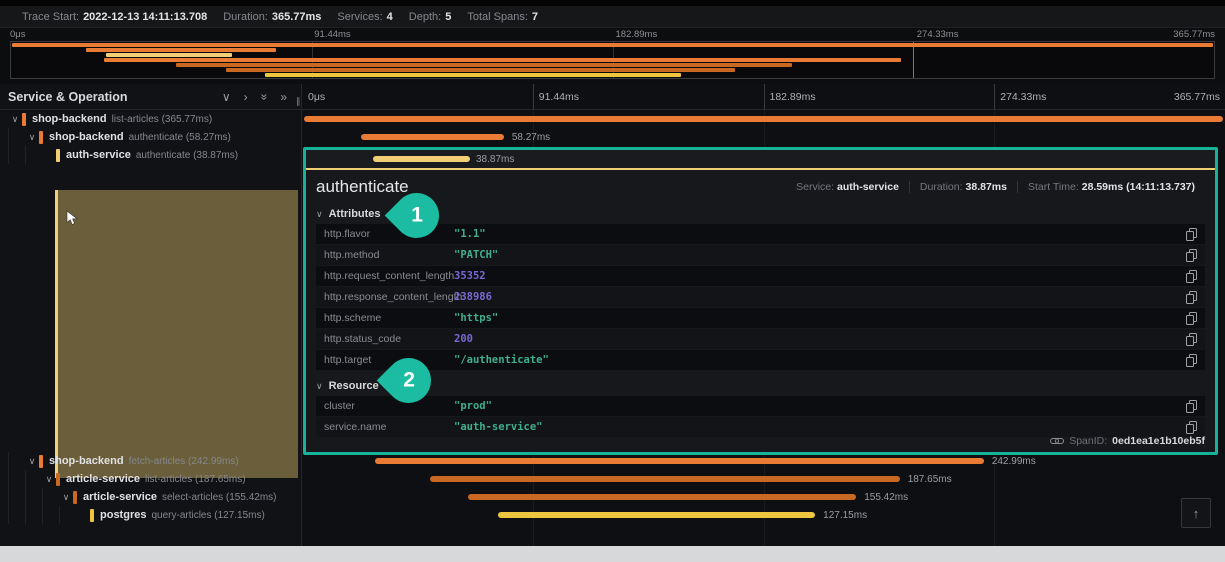  Describe the element at coordinates (1196, 513) in the screenshot. I see `scroll-to-top-button: ↑` at that location.